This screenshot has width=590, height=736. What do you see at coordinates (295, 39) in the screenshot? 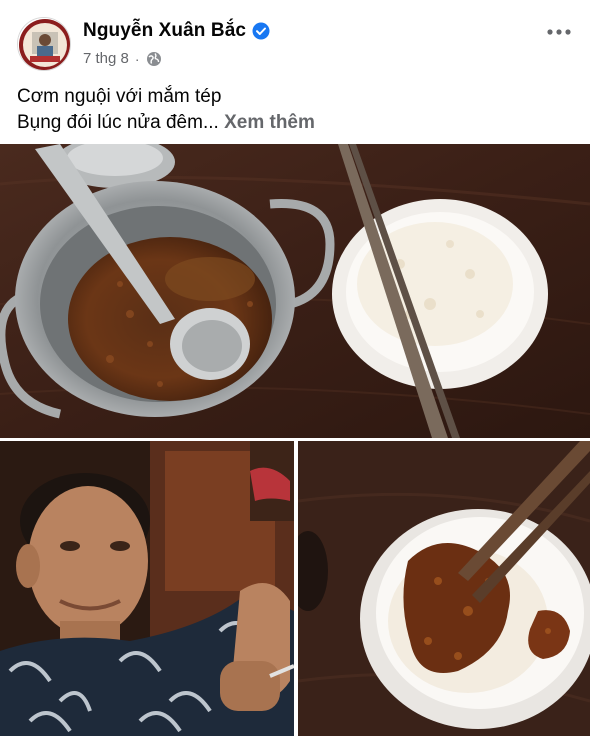
I see `post-header: Nguyễn Xuân Bắc 7 thg 8 ·` at bounding box center [295, 39].